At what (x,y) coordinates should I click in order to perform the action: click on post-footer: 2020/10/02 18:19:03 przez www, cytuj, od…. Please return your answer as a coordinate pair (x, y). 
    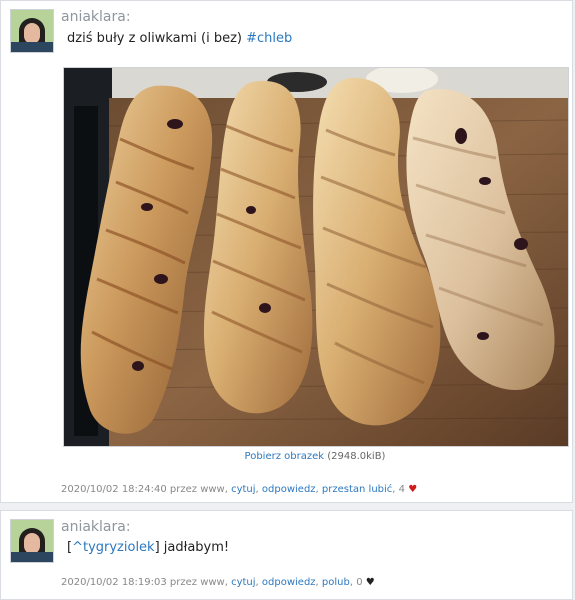
    Looking at the image, I should click on (218, 582).